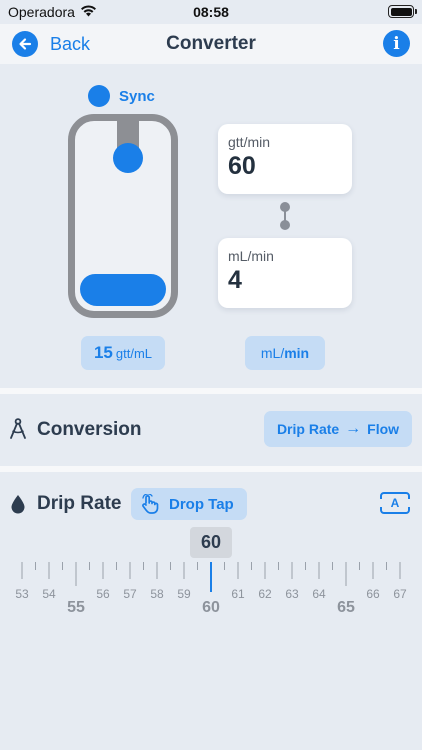 The image size is (422, 750). I want to click on drop-tap-label: Drop Tap, so click(201, 504).